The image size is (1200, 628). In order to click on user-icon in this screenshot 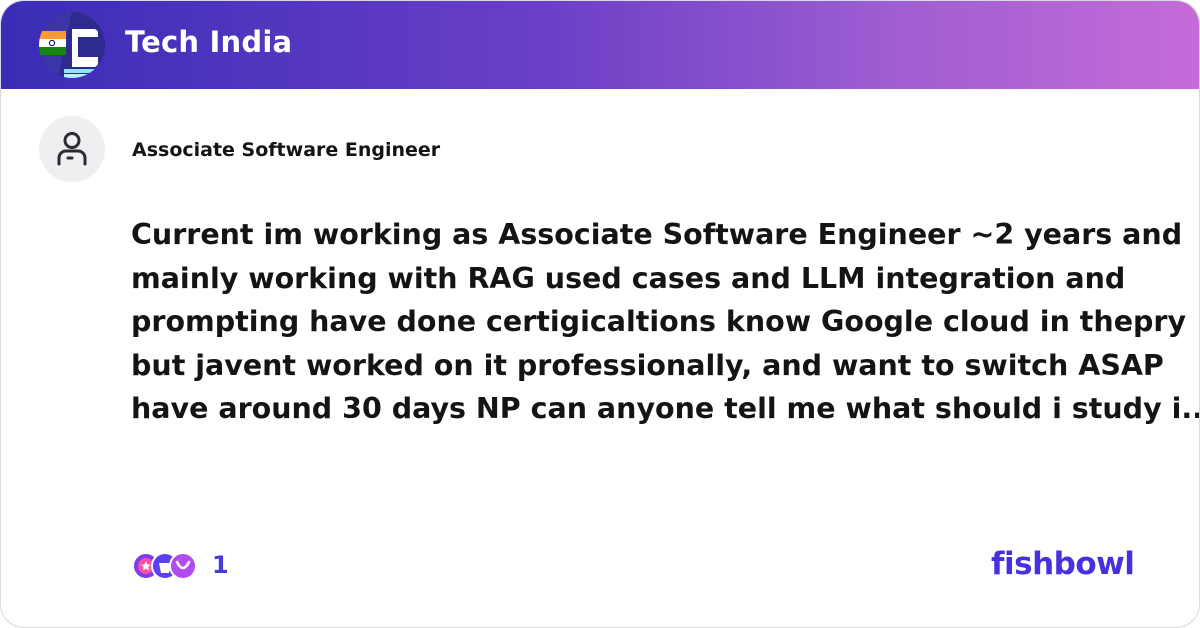, I will do `click(72, 149)`.